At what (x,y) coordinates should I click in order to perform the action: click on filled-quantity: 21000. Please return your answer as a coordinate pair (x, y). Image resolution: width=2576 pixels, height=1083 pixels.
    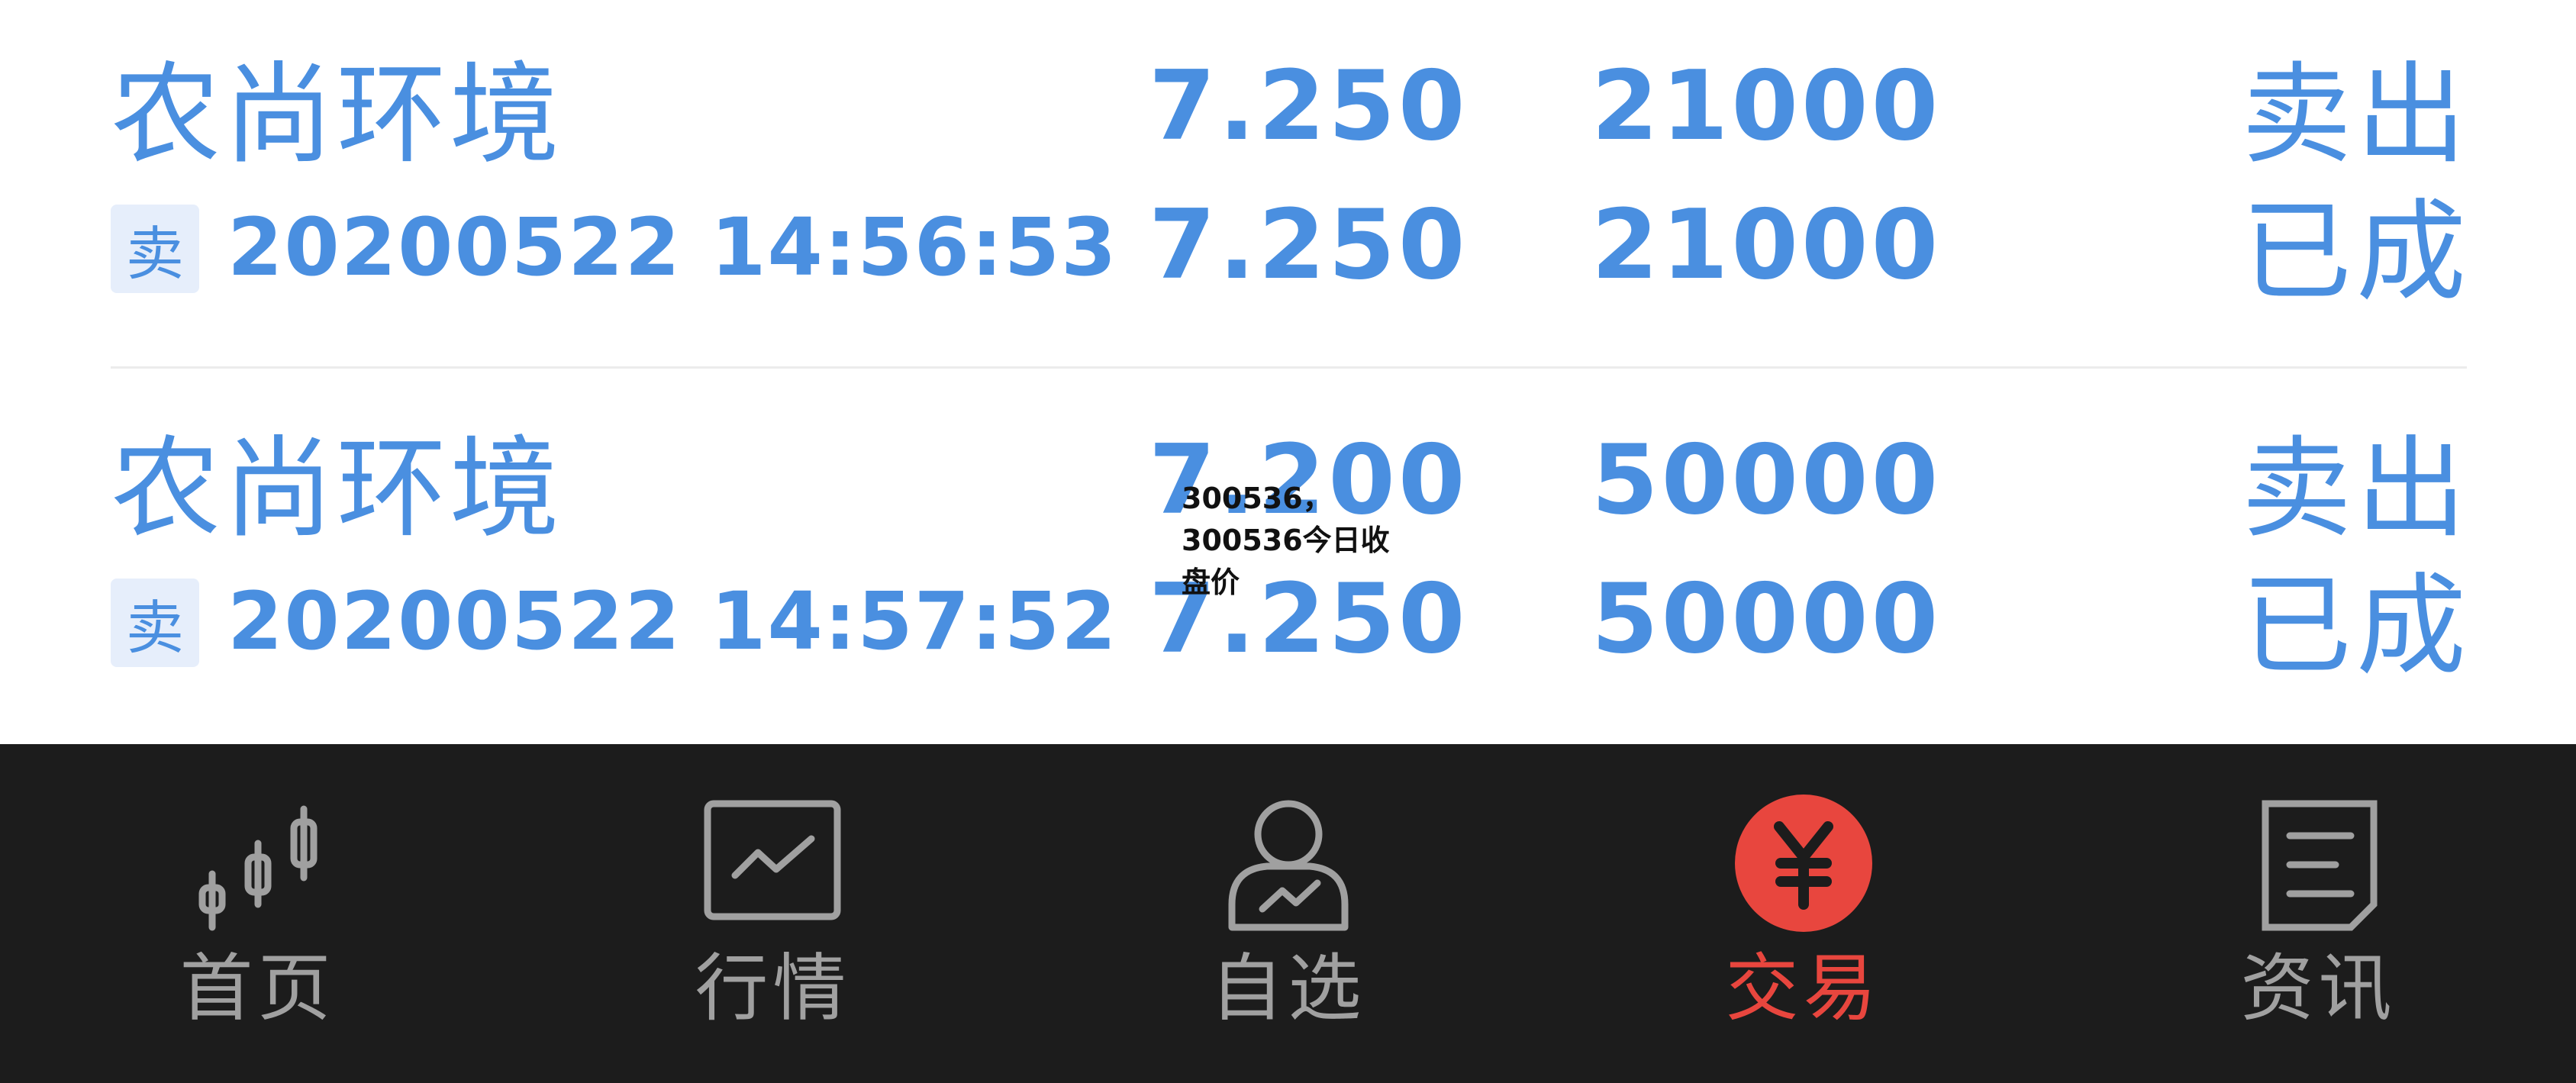
    Looking at the image, I should click on (1767, 245).